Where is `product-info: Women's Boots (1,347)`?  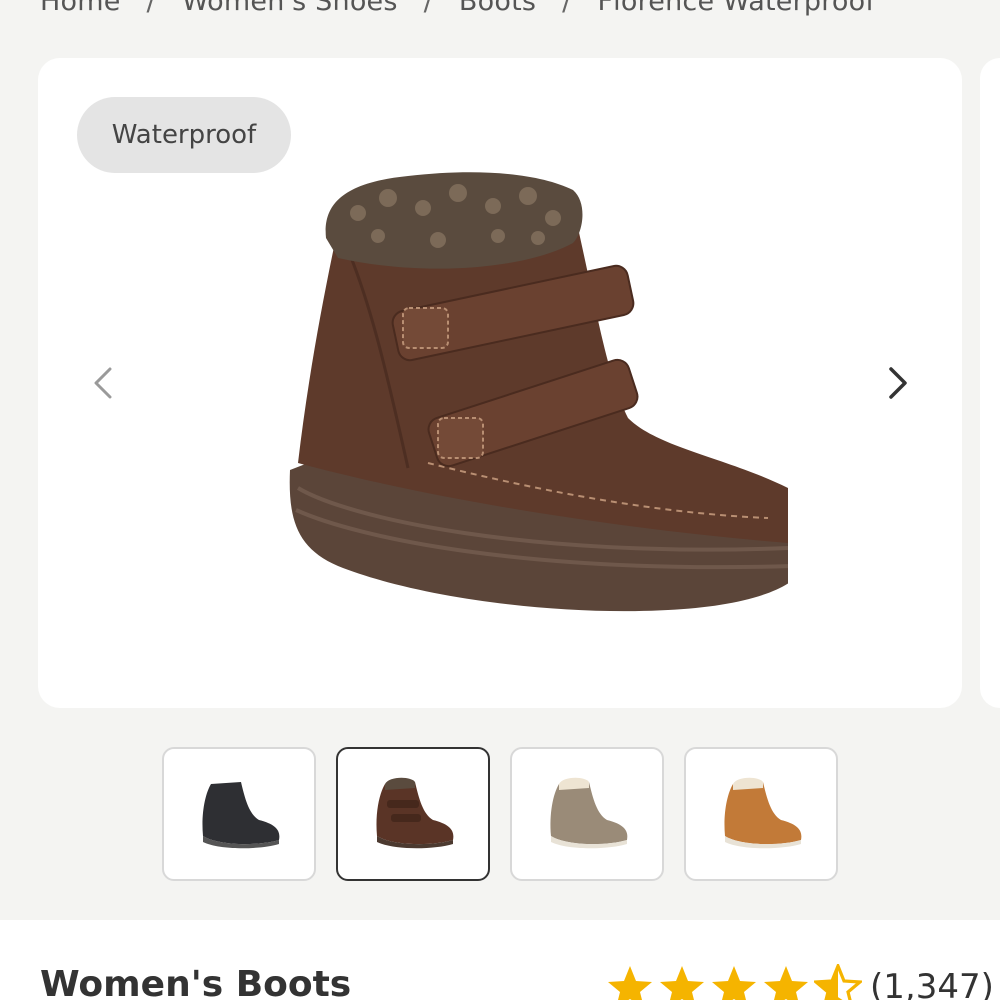
product-info: Women's Boots (1,347) is located at coordinates (500, 960).